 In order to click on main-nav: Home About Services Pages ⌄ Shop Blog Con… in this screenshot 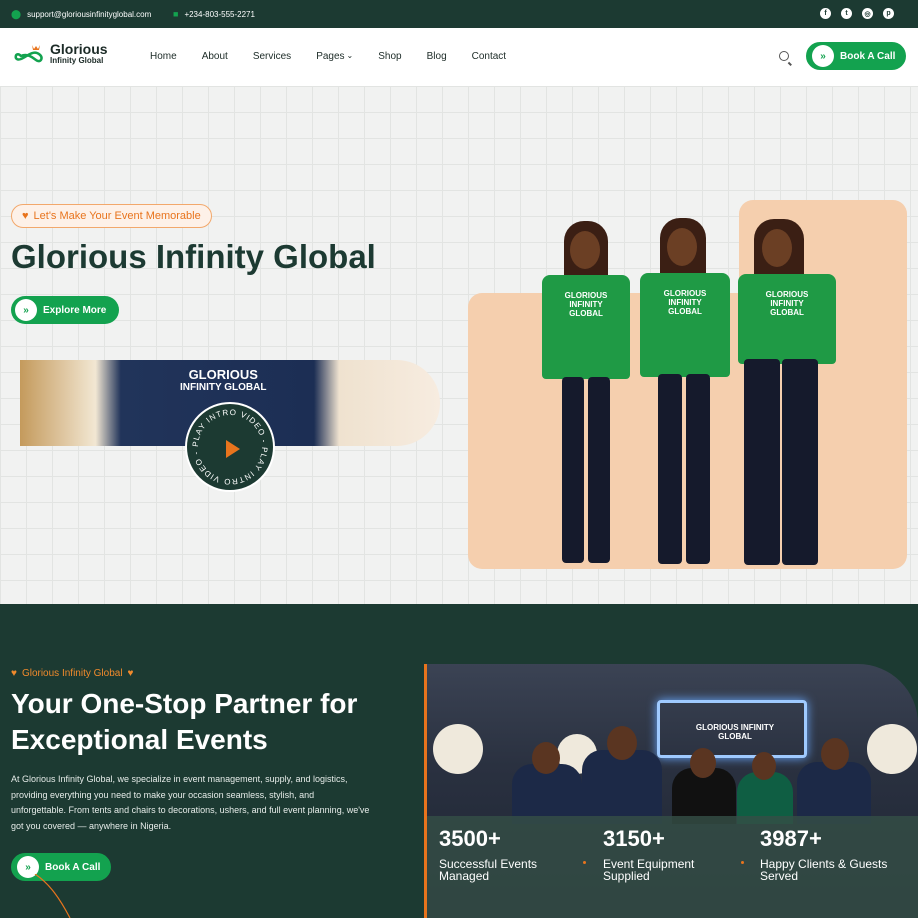, I will do `click(340, 56)`.